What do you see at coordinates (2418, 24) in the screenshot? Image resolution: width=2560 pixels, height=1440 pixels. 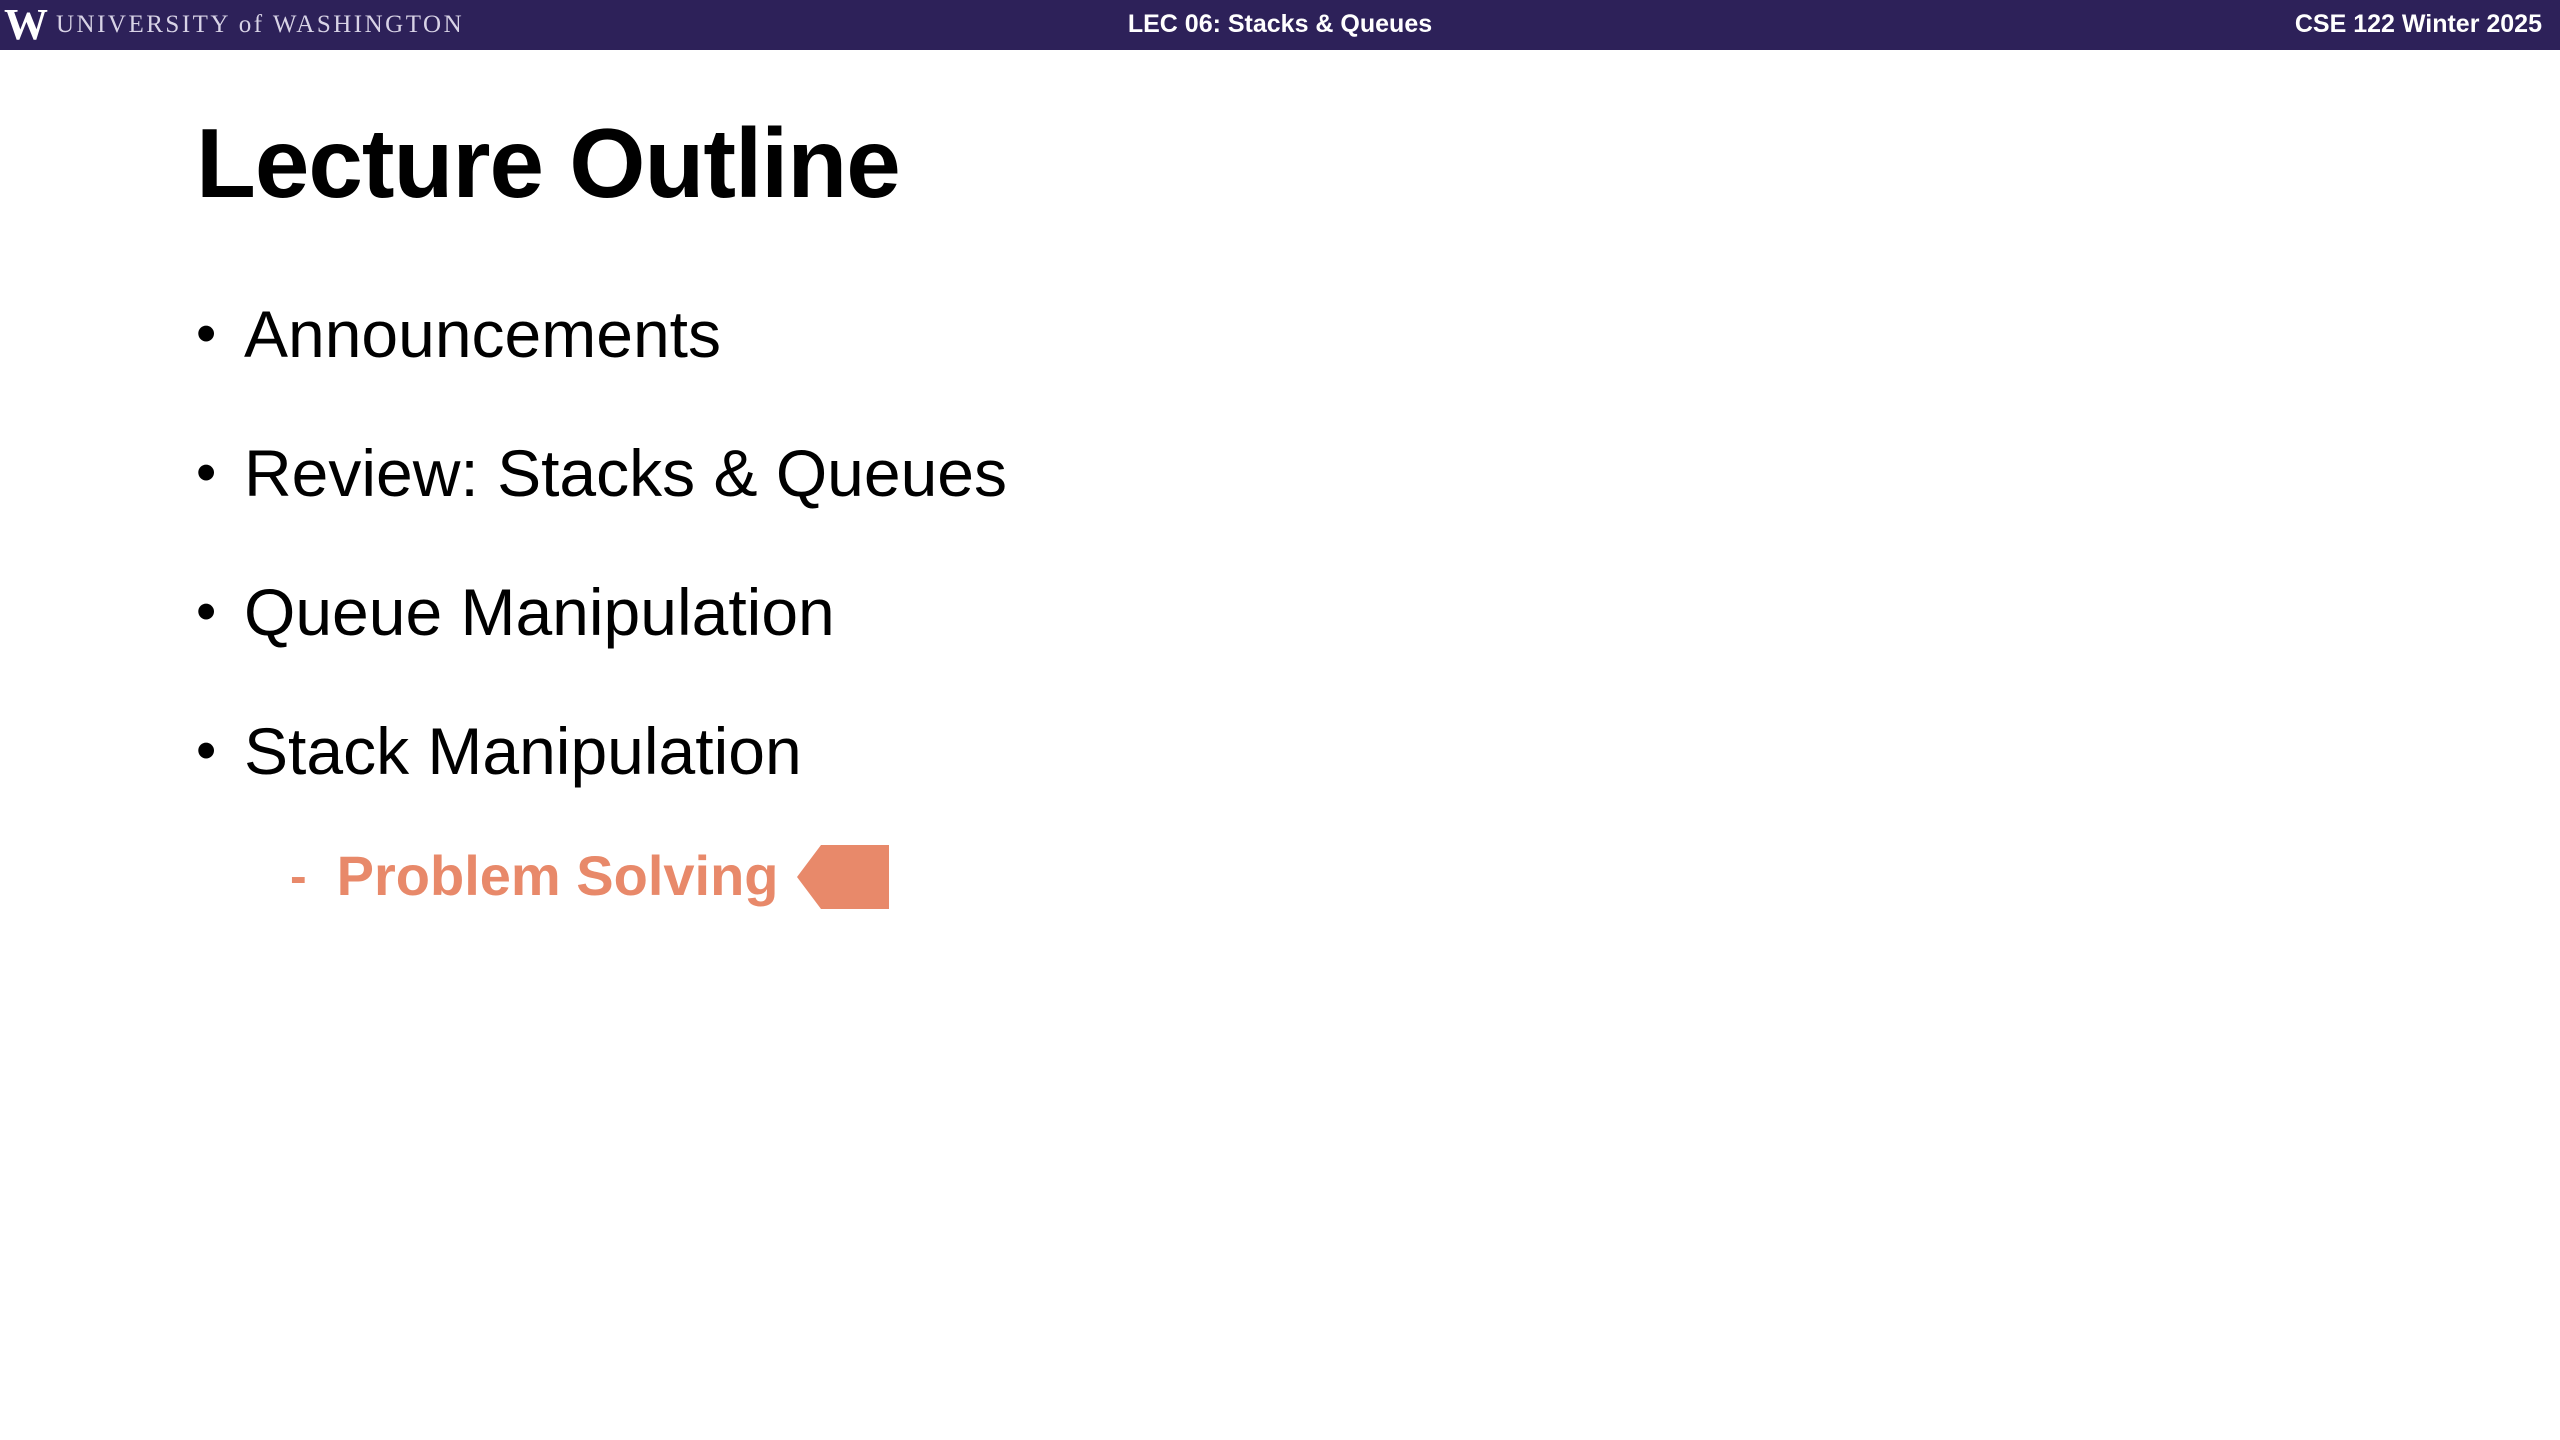 I see `course-label: CSE 122 Winter 2025` at bounding box center [2418, 24].